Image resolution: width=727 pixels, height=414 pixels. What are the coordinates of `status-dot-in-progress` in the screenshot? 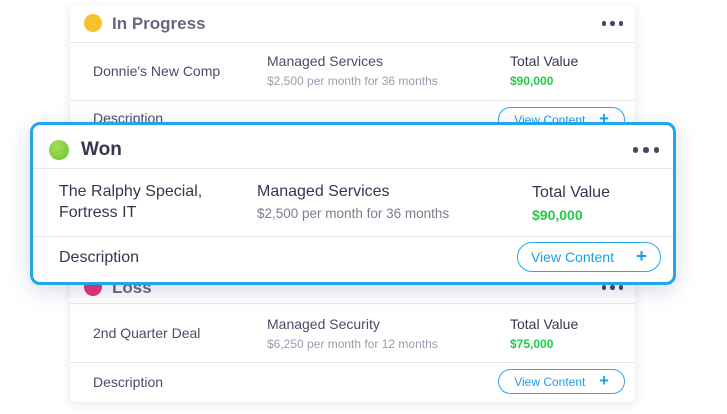 It's located at (93, 23).